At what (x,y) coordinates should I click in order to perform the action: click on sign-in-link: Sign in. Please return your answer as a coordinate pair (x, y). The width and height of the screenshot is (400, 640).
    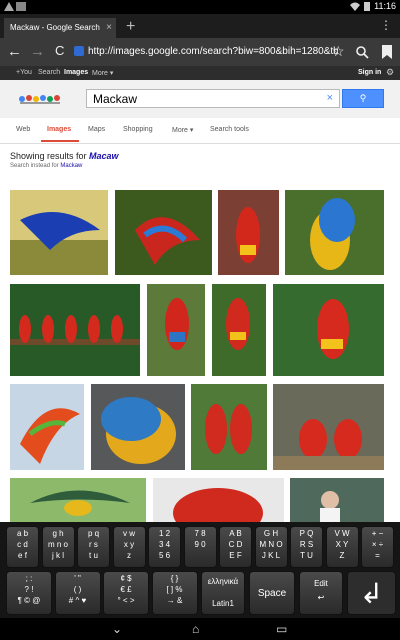
    Looking at the image, I should click on (369, 72).